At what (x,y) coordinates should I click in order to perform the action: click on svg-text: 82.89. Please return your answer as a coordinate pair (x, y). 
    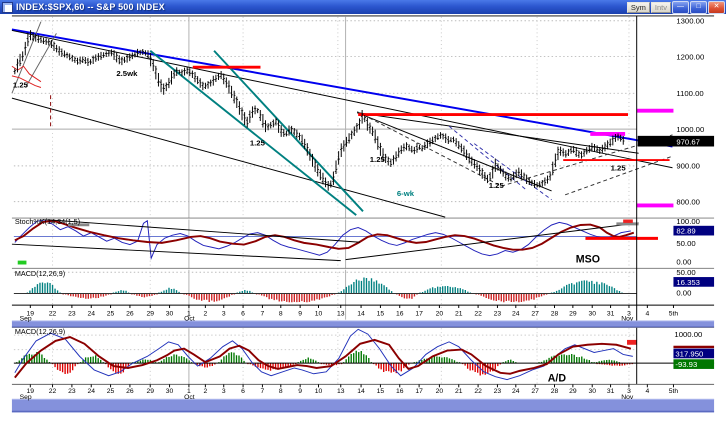
    Looking at the image, I should click on (685, 231).